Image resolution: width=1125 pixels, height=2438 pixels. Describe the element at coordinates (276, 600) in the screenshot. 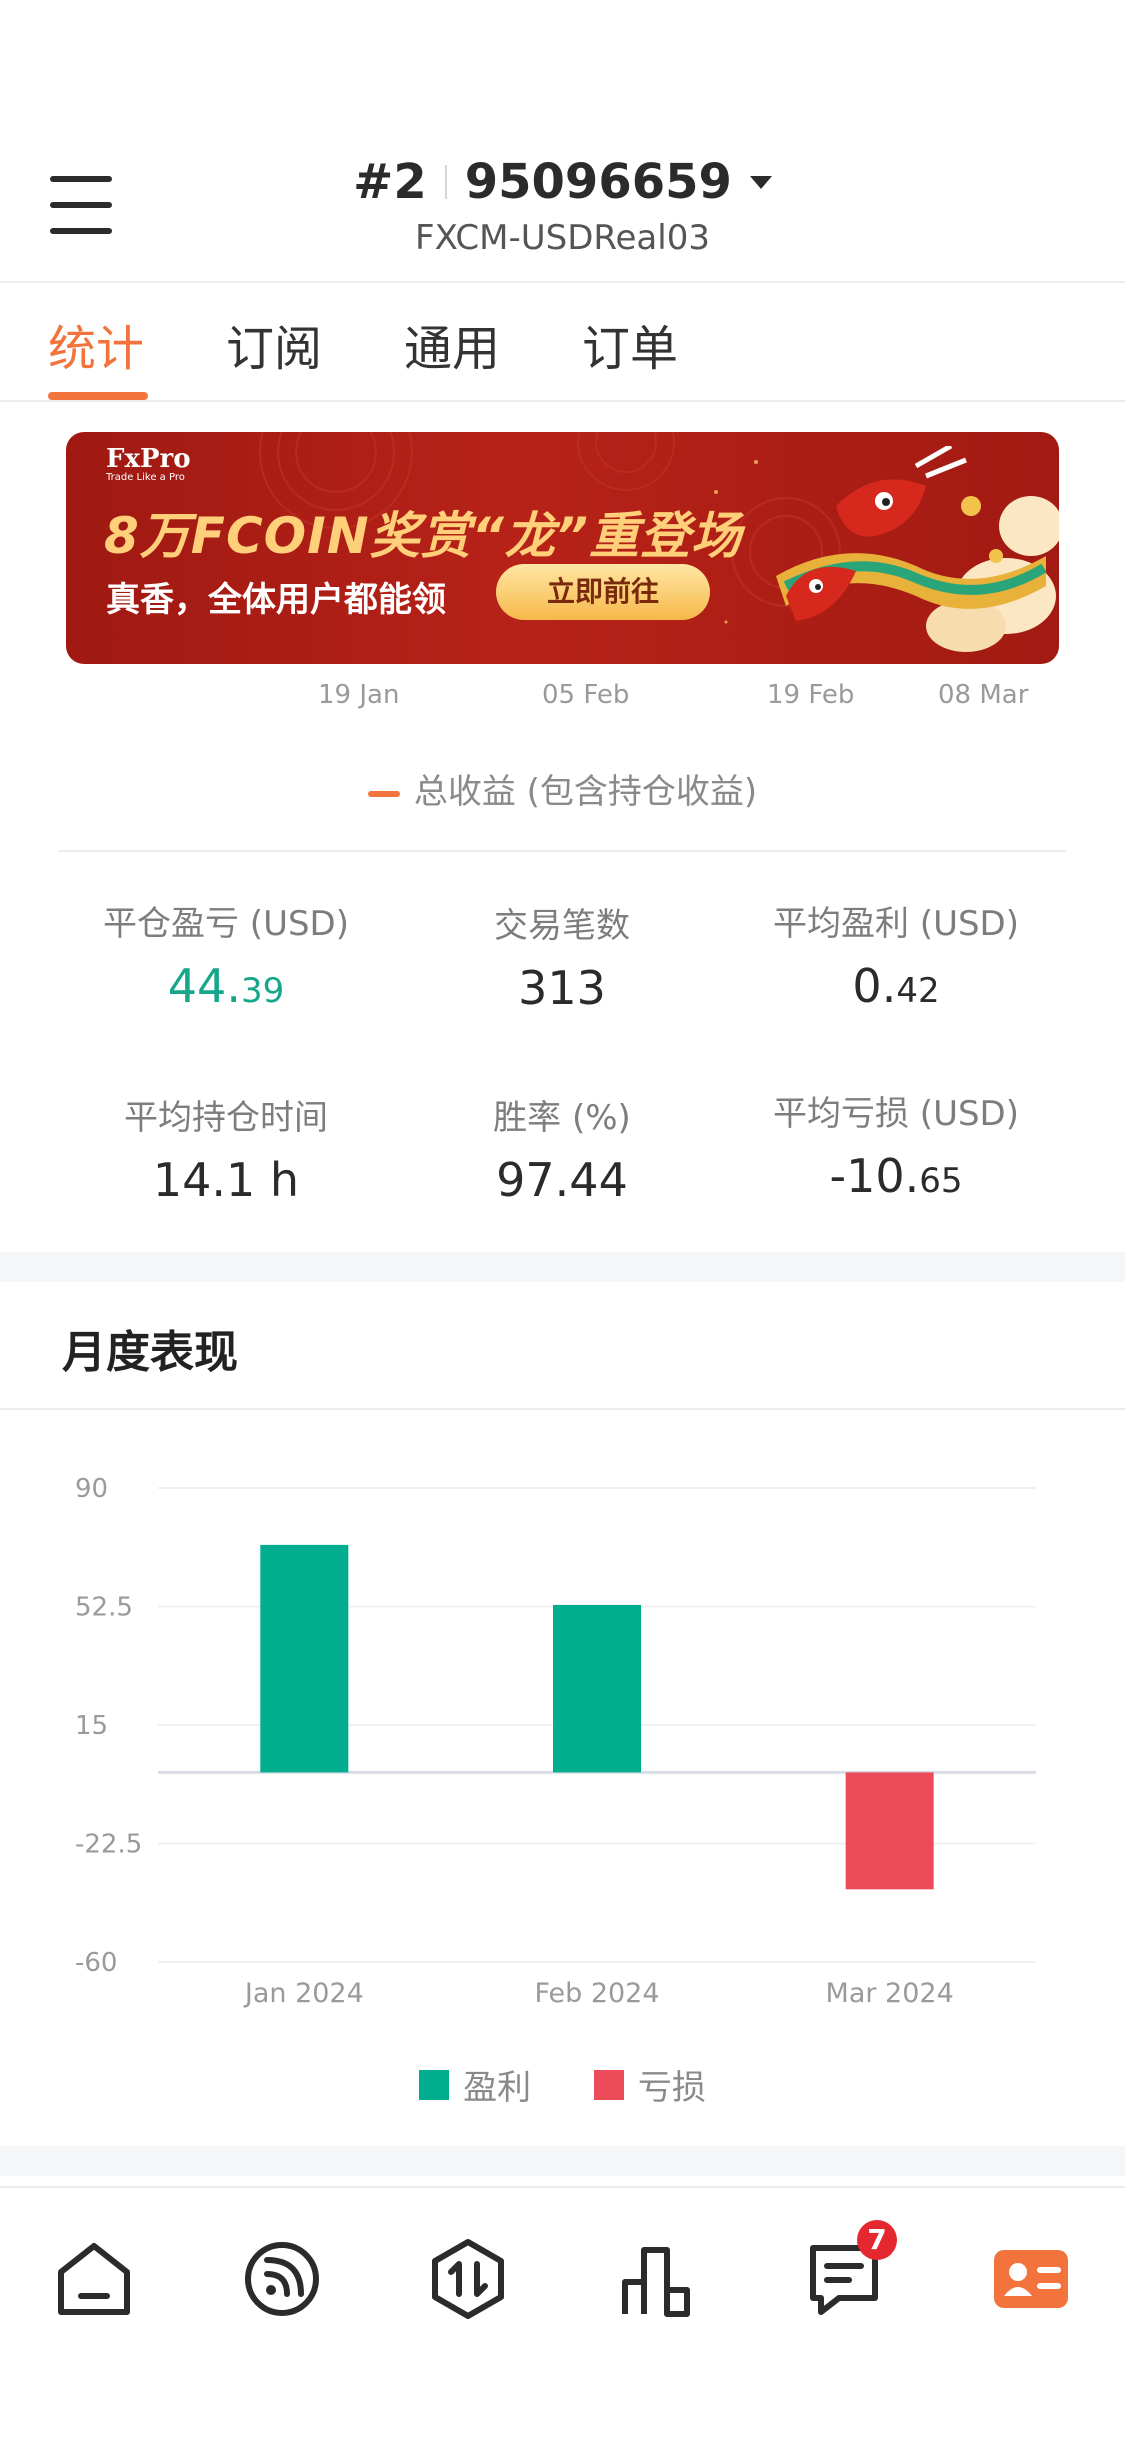

I see `banner-subline: 真香，全体用户都能领` at that location.